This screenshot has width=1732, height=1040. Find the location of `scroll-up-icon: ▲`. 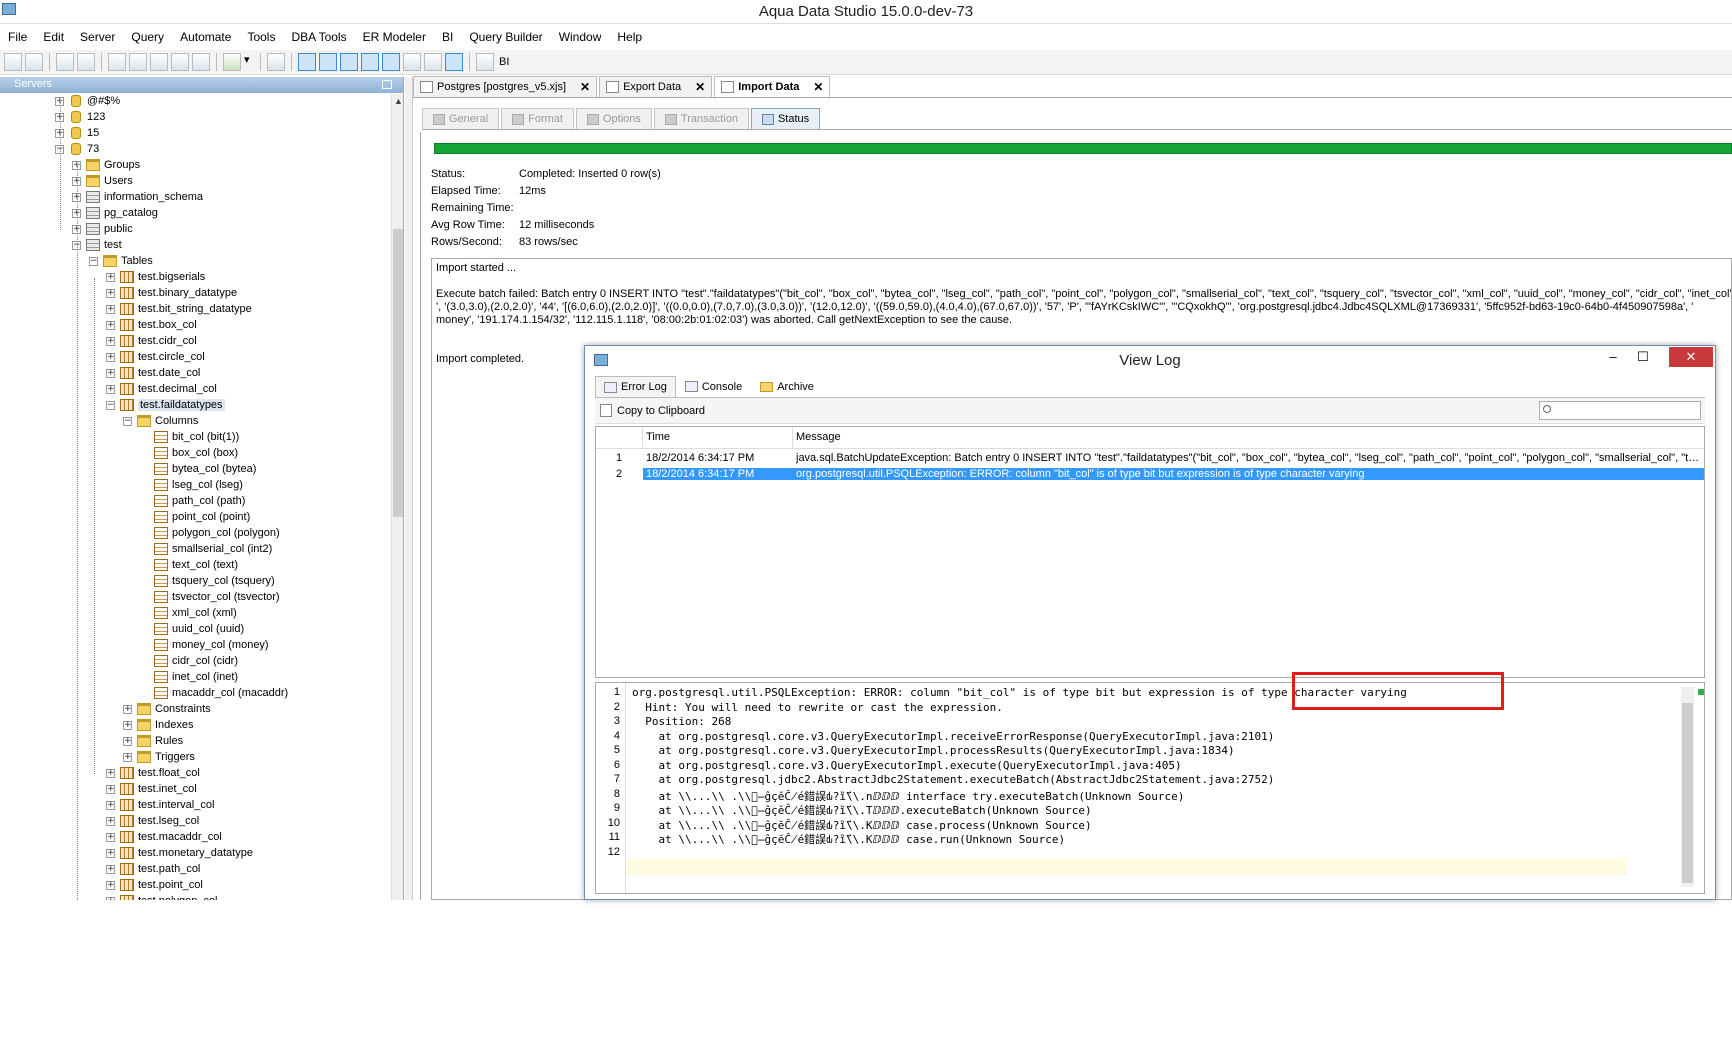

scroll-up-icon: ▲ is located at coordinates (398, 101).